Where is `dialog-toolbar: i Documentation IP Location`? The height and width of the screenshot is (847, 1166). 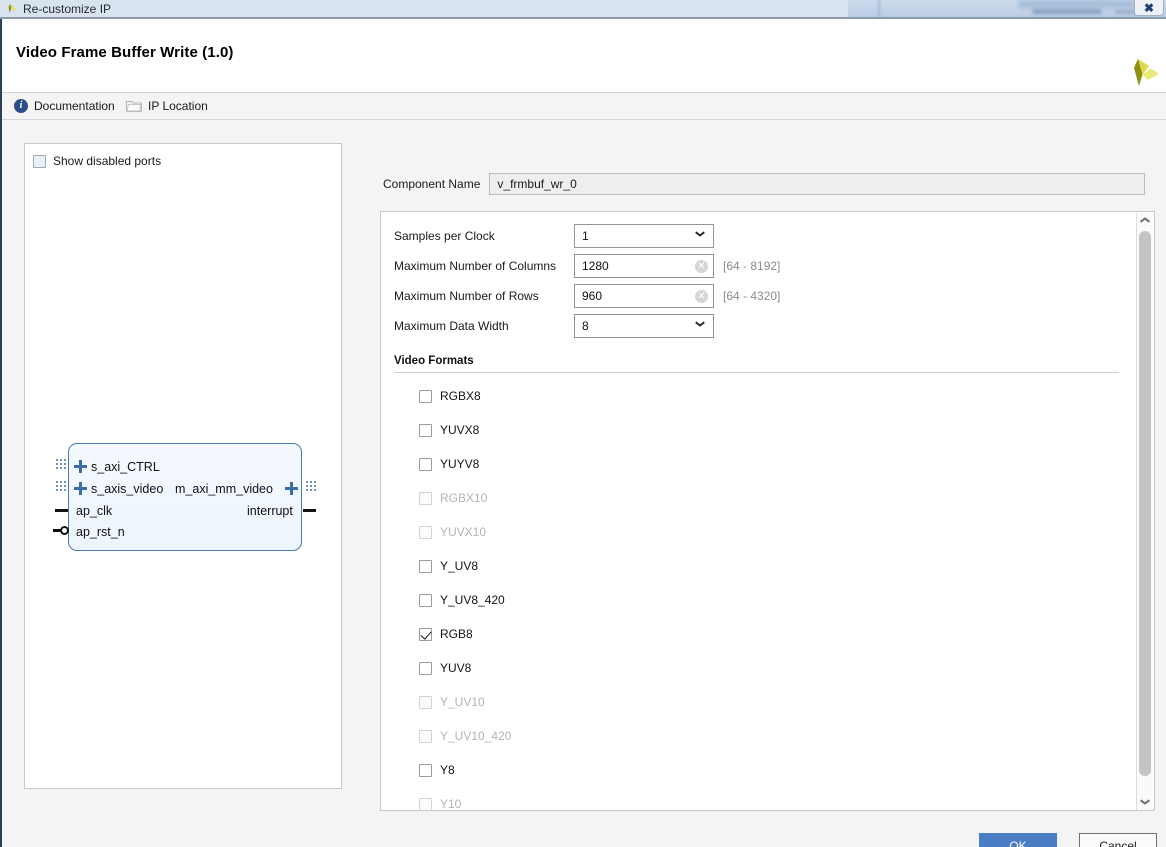
dialog-toolbar: i Documentation IP Location is located at coordinates (584, 106).